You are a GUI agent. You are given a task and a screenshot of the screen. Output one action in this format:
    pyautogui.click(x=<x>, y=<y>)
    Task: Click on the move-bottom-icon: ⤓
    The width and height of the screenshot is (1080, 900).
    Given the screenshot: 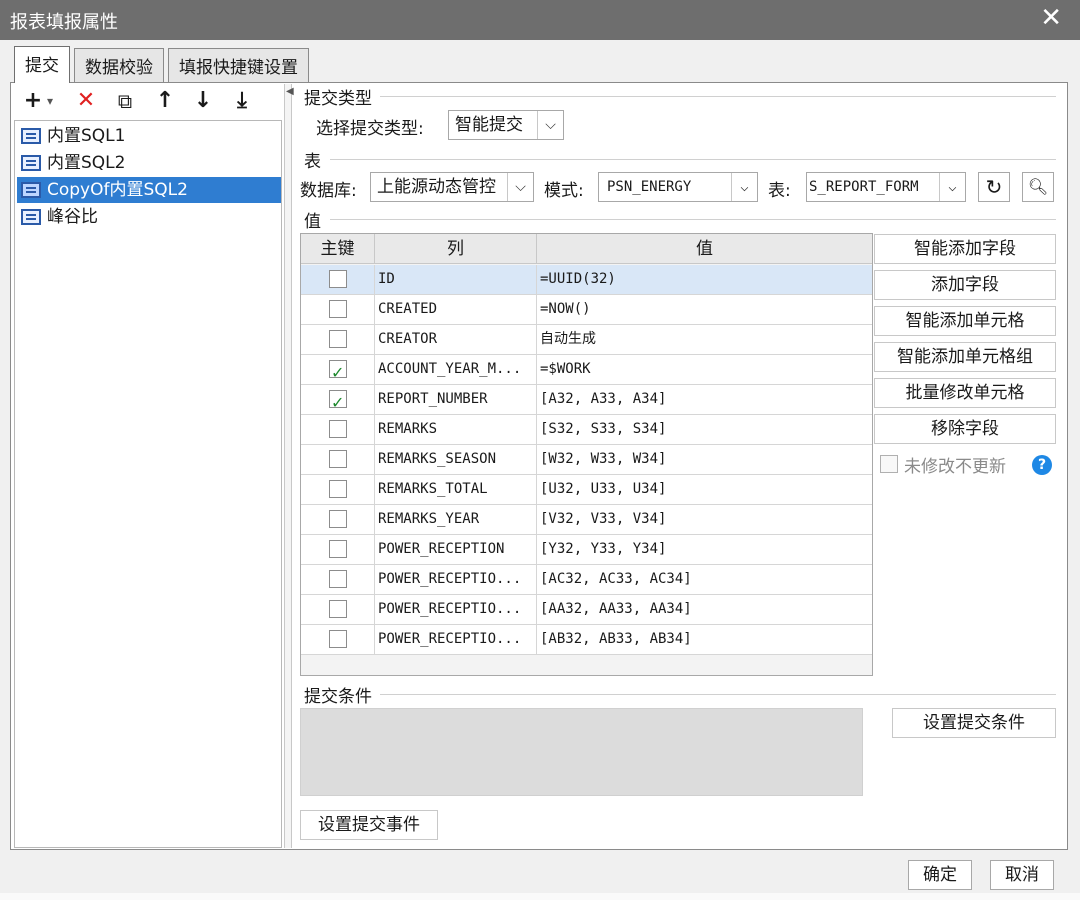 What is the action you would take?
    pyautogui.click(x=242, y=101)
    